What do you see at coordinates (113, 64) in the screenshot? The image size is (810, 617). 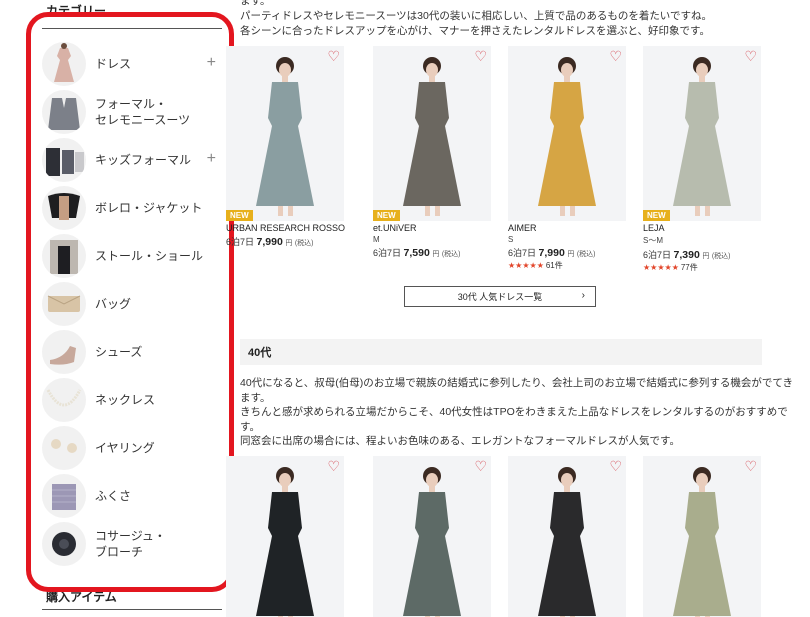 I see `sidebar-category-label: ドレス` at bounding box center [113, 64].